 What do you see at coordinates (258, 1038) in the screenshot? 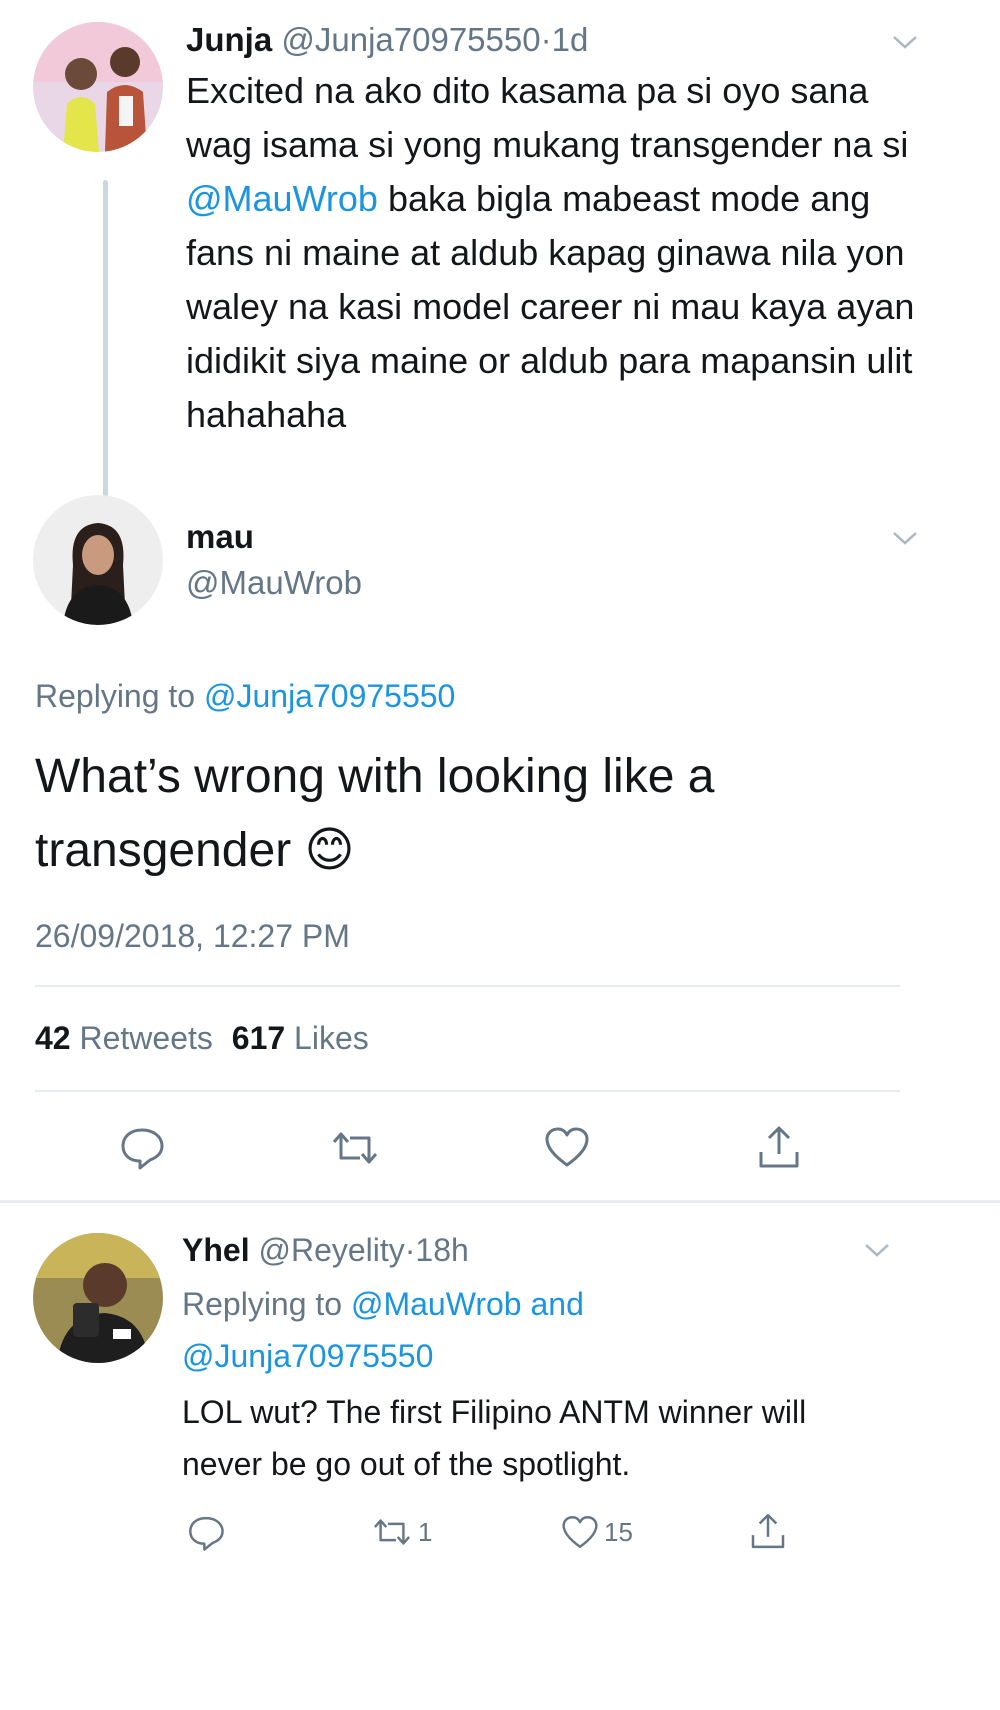
I see `likes-count: 617` at bounding box center [258, 1038].